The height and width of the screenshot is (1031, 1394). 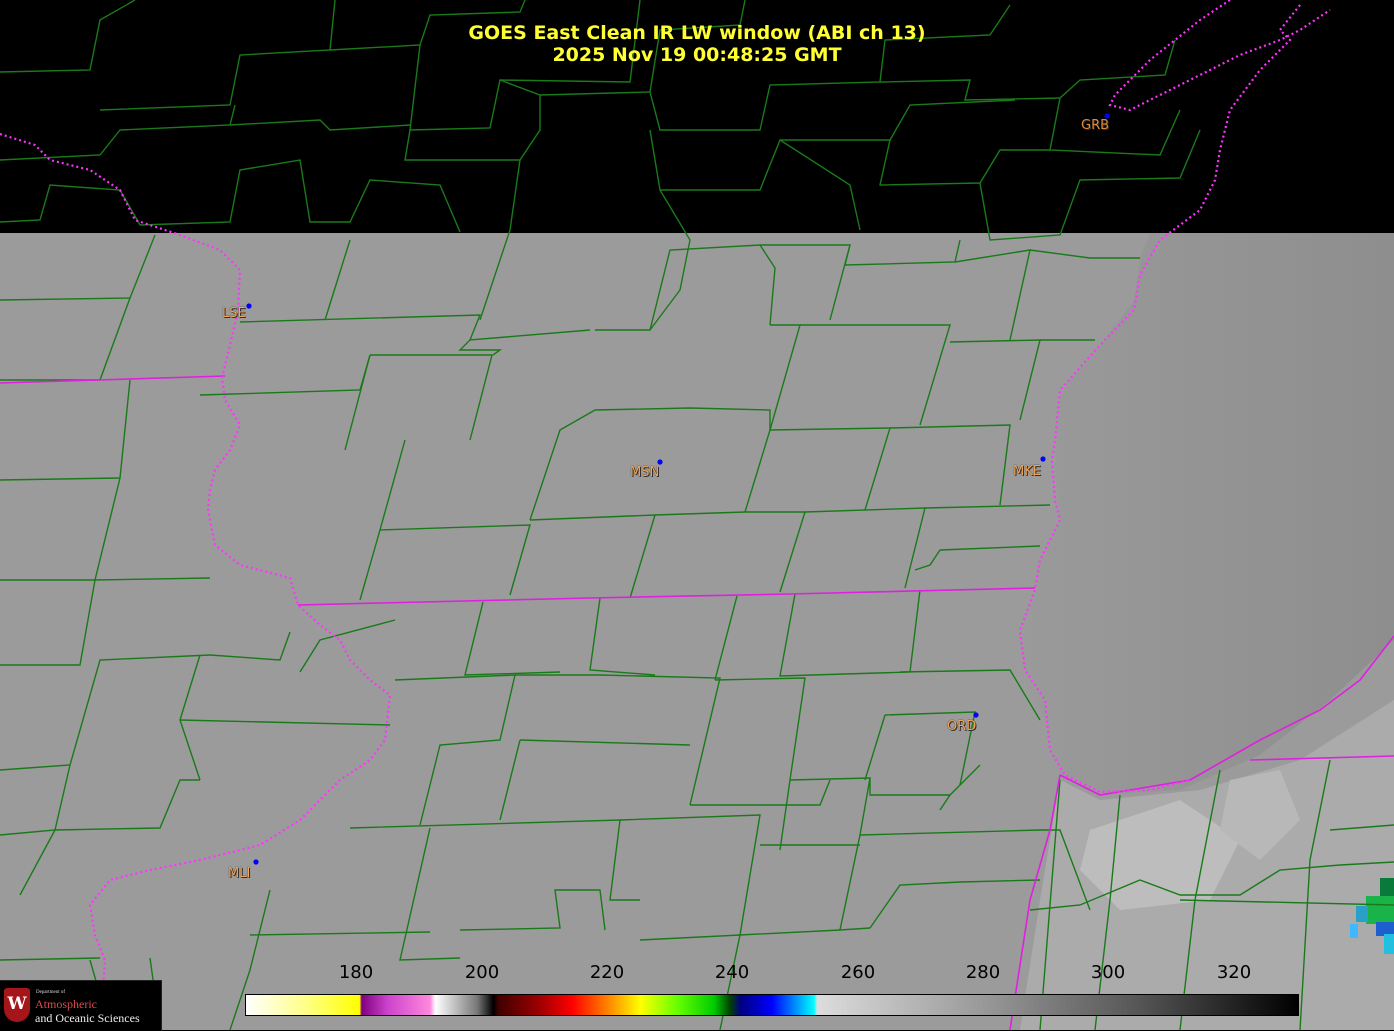 What do you see at coordinates (356, 972) in the screenshot?
I see `colorbar-tick: 180` at bounding box center [356, 972].